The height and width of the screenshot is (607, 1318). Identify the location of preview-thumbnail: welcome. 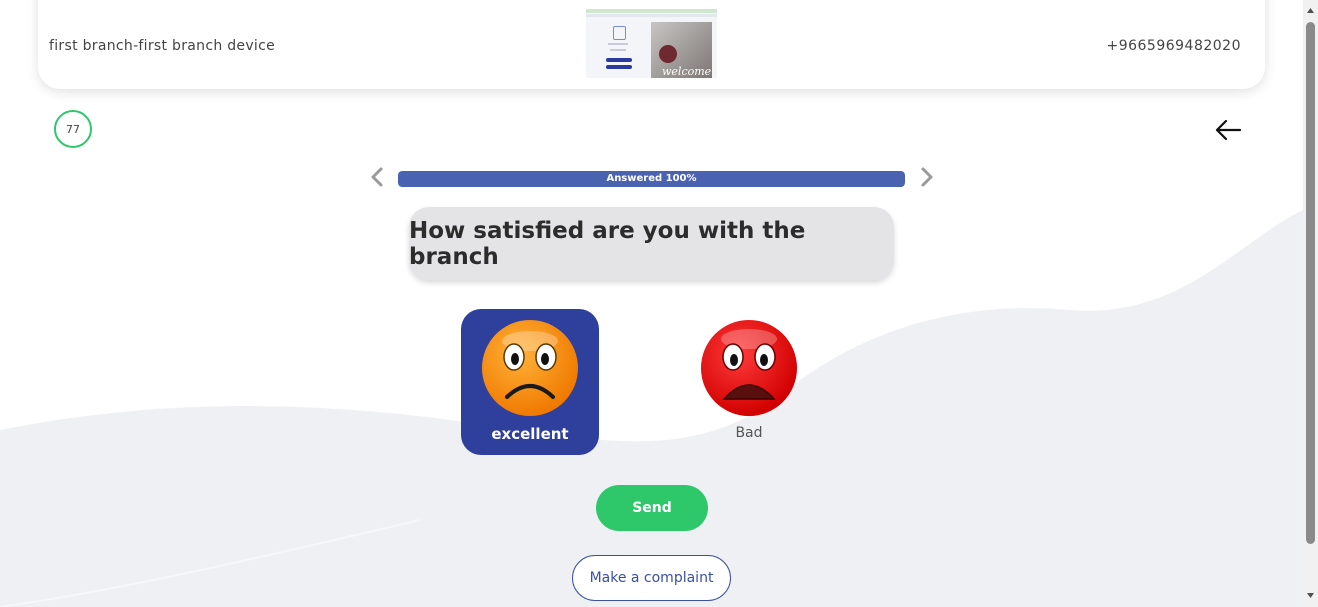
(651, 43).